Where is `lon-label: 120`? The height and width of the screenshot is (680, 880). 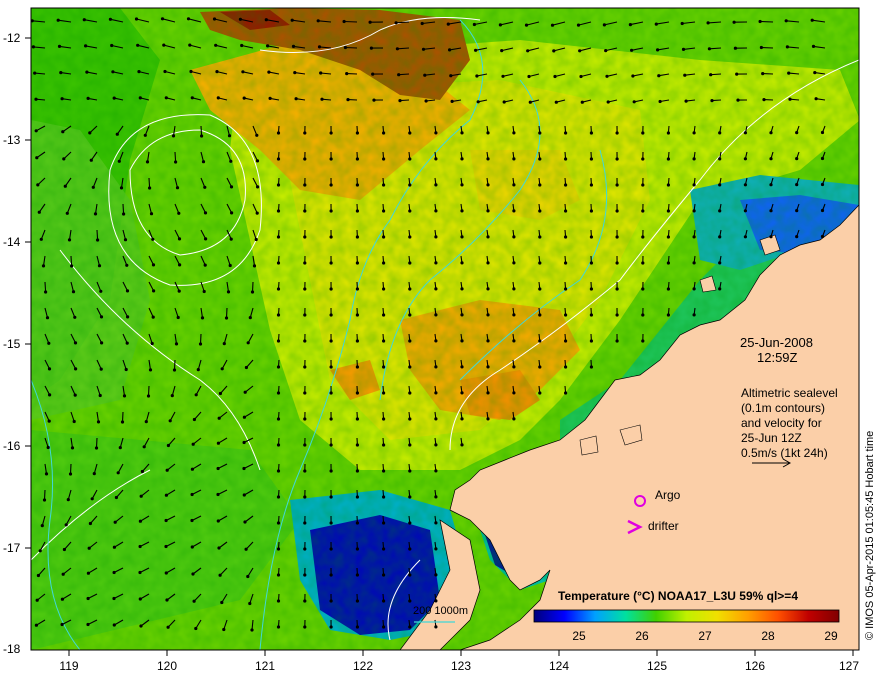
lon-label: 120 is located at coordinates (167, 666).